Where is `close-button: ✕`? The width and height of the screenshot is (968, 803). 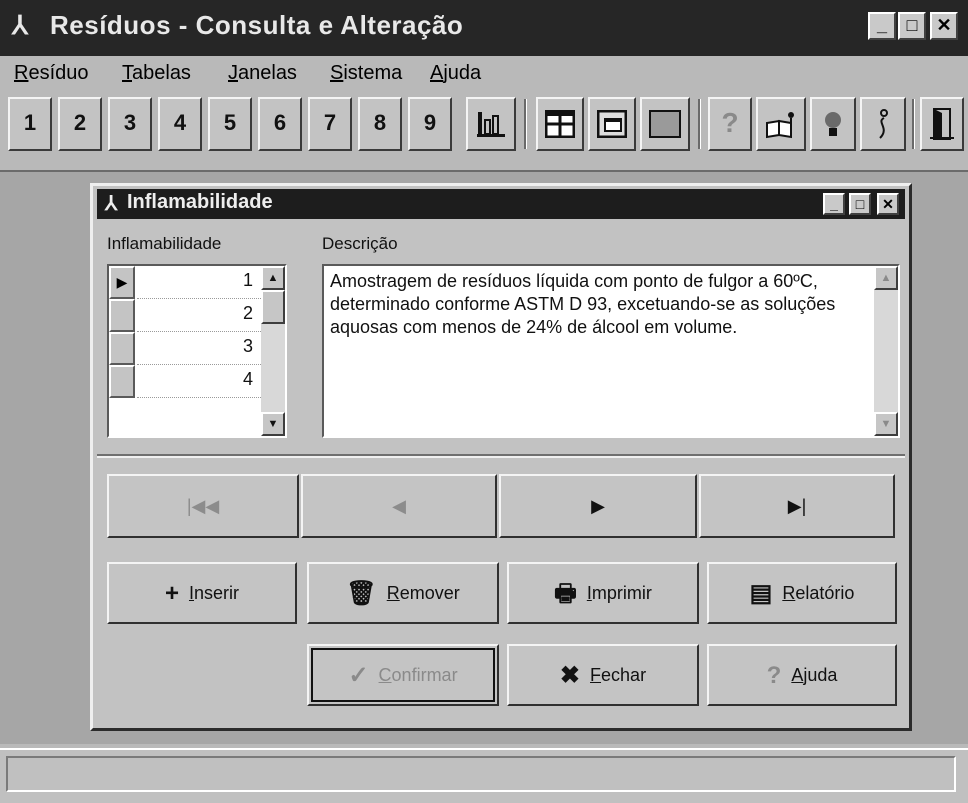
close-button: ✕ is located at coordinates (944, 26).